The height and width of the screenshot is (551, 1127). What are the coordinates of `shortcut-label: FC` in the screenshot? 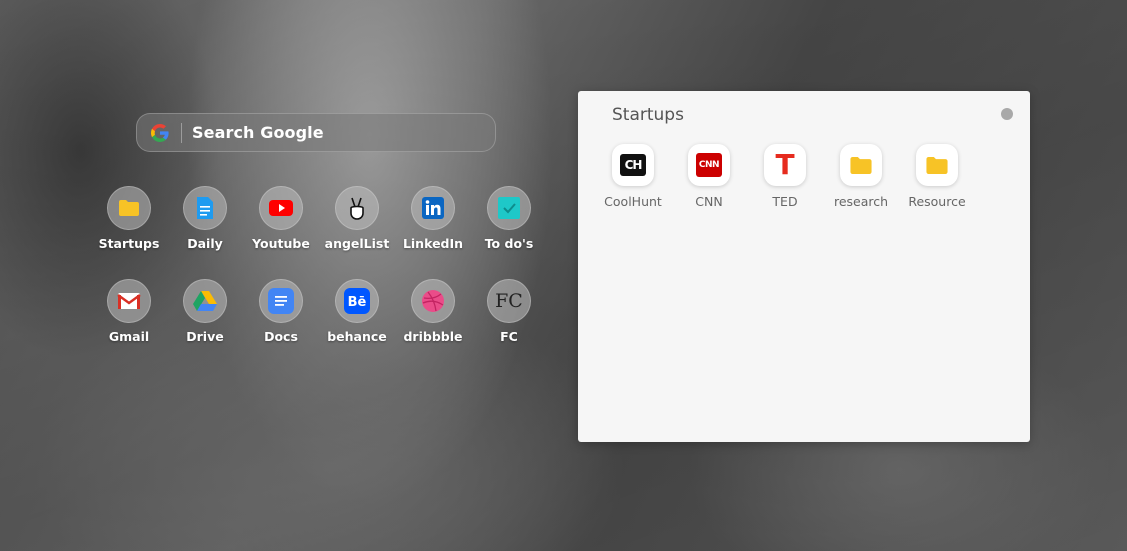 It's located at (509, 336).